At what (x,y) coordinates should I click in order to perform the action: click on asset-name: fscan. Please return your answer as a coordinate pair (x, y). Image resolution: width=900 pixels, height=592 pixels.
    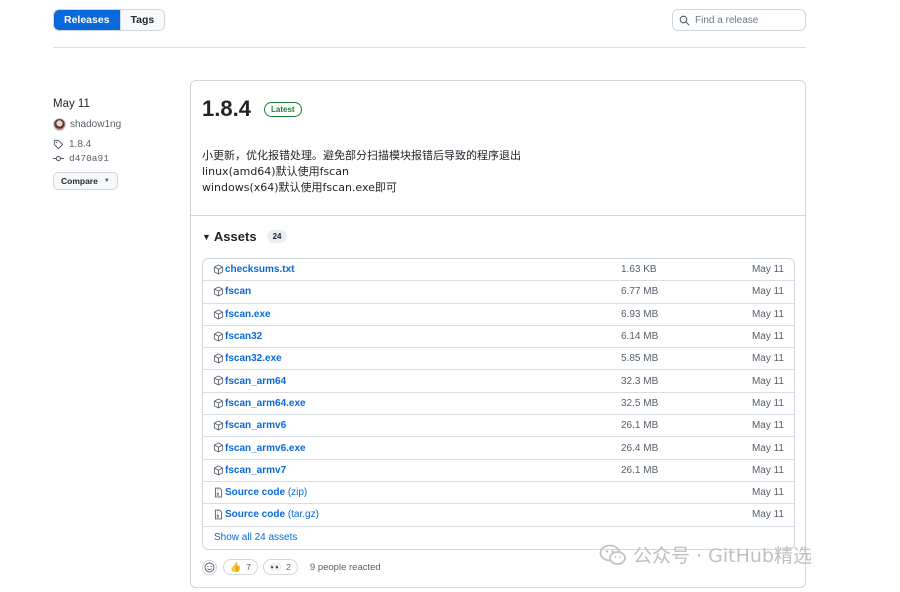
    Looking at the image, I should click on (238, 292).